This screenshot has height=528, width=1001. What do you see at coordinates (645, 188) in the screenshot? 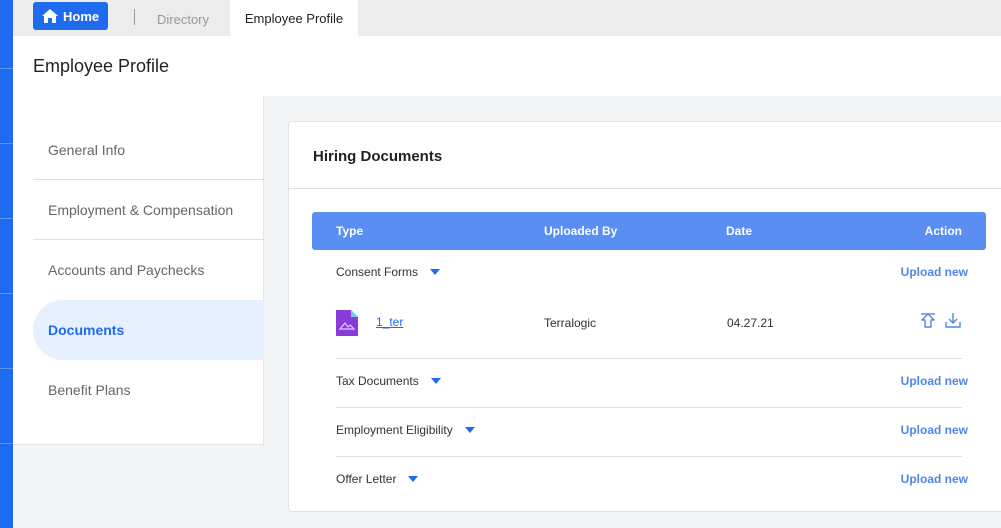
I see `card-divider` at bounding box center [645, 188].